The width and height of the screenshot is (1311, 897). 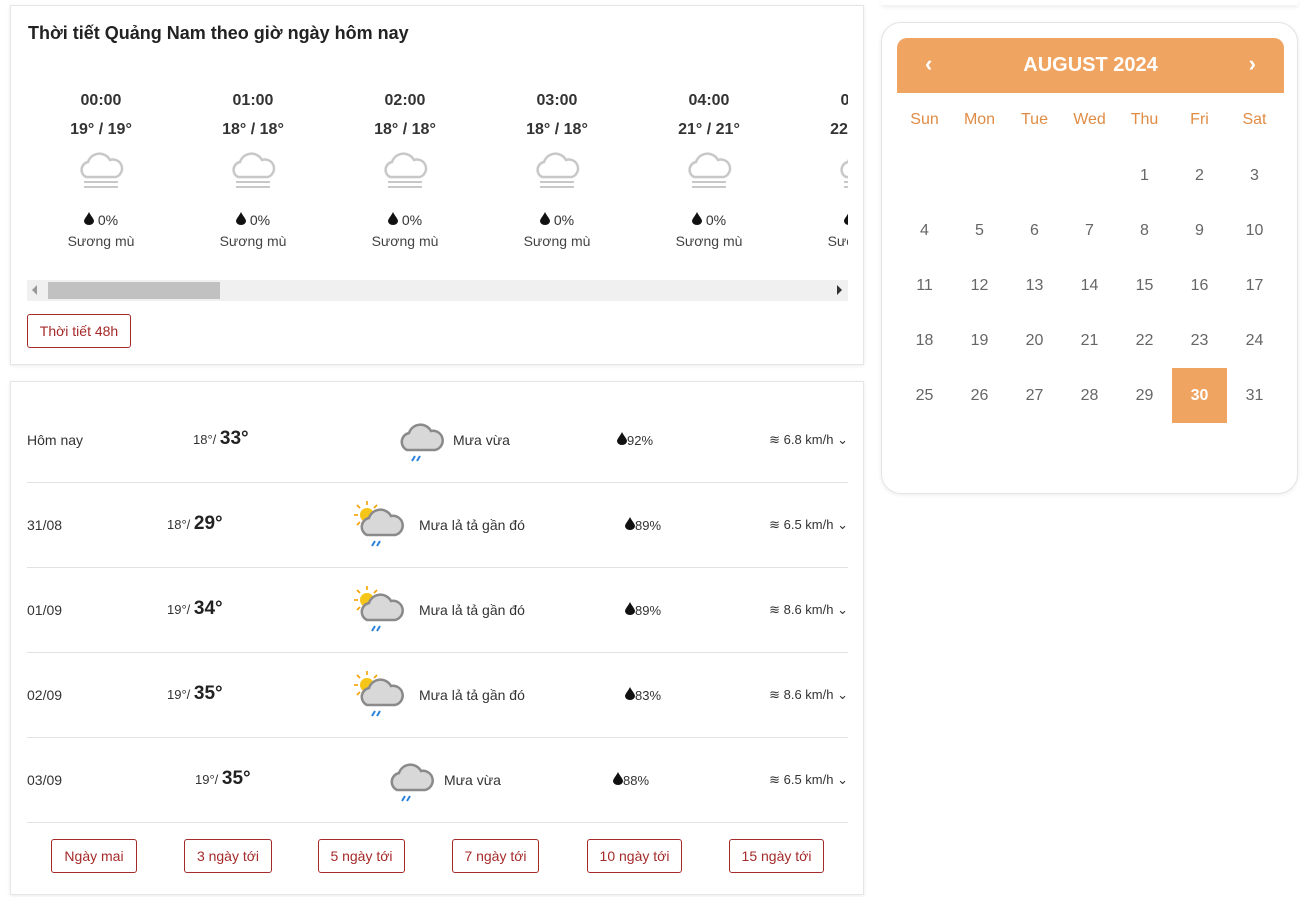 What do you see at coordinates (101, 100) in the screenshot?
I see `hour-time: 00:00` at bounding box center [101, 100].